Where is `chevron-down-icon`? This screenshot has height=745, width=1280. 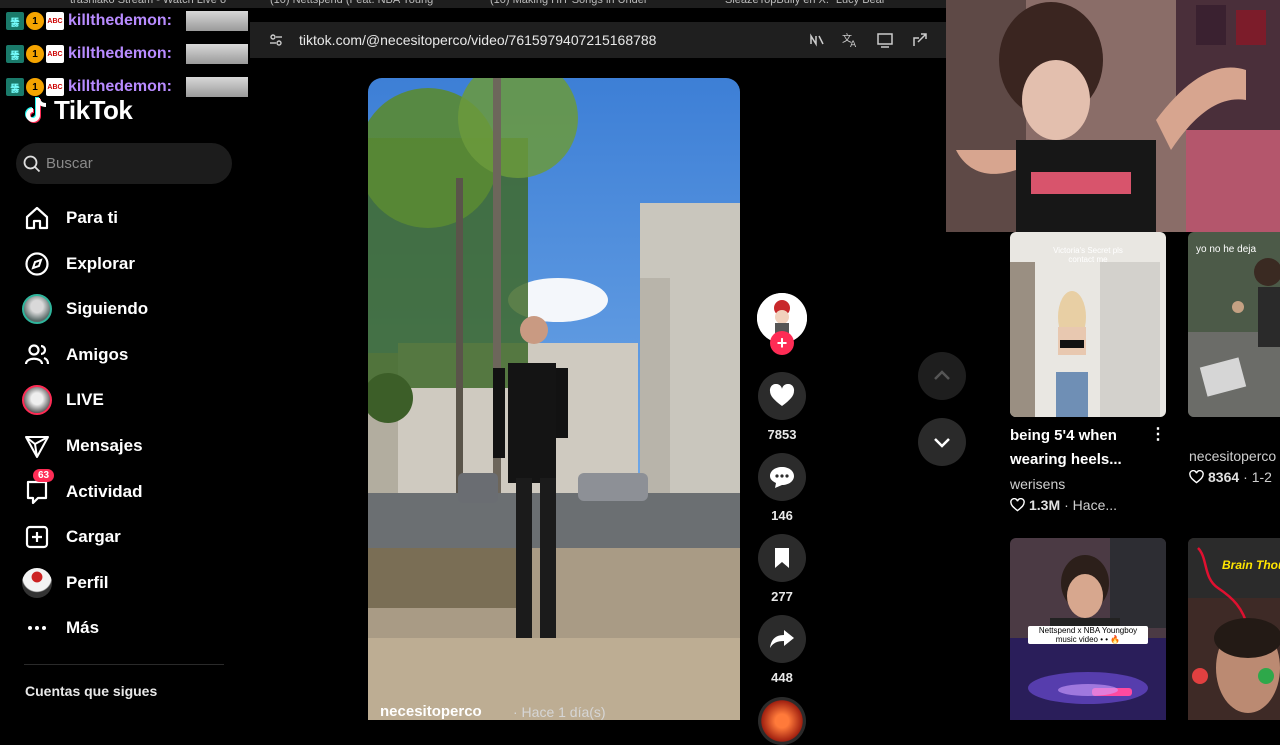 chevron-down-icon is located at coordinates (942, 443).